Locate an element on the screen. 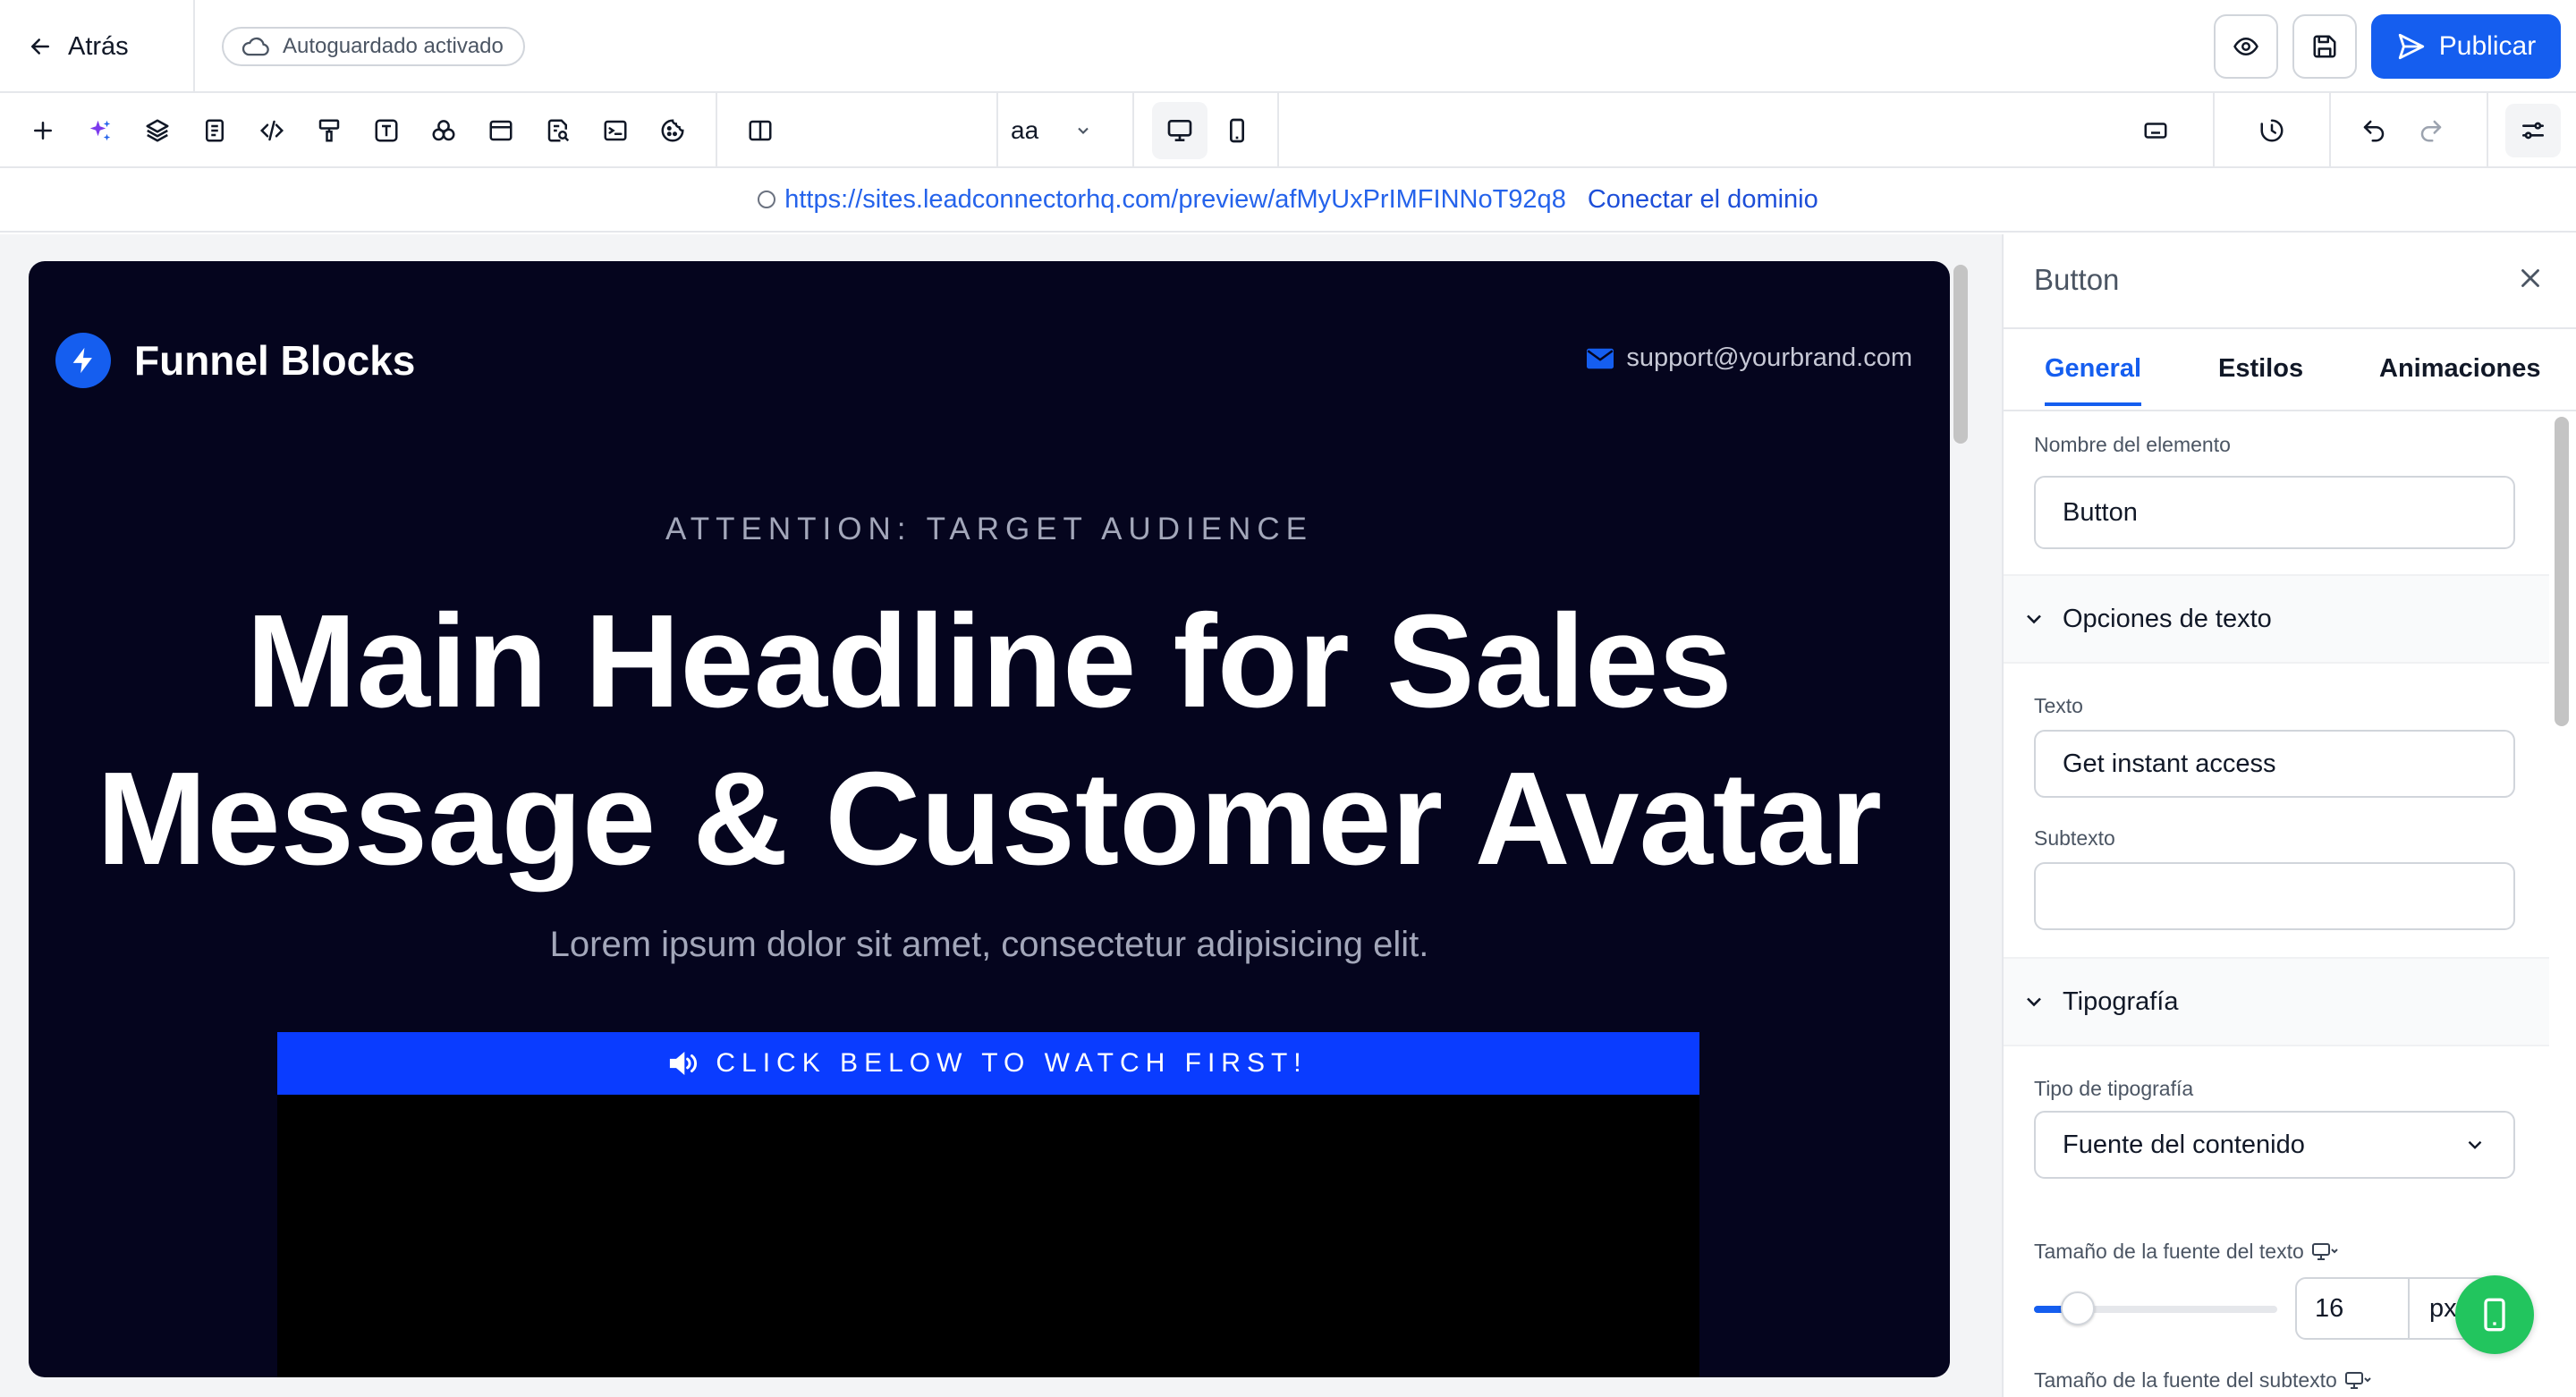 This screenshot has height=1397, width=2576. undo-button is located at coordinates (2373, 130).